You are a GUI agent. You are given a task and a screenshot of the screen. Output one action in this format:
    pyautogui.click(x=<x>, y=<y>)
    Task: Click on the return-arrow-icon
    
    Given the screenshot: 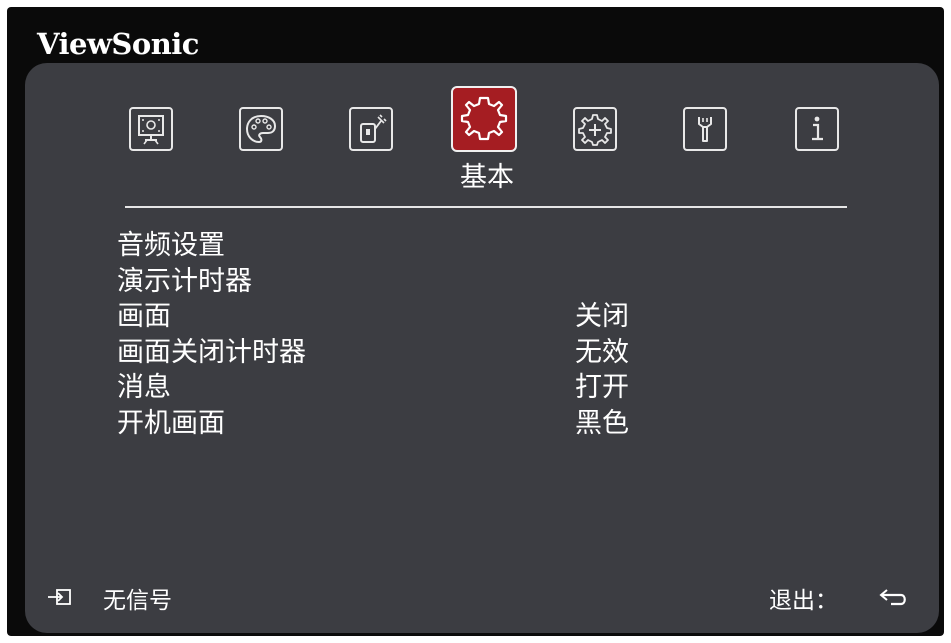 What is the action you would take?
    pyautogui.click(x=892, y=597)
    